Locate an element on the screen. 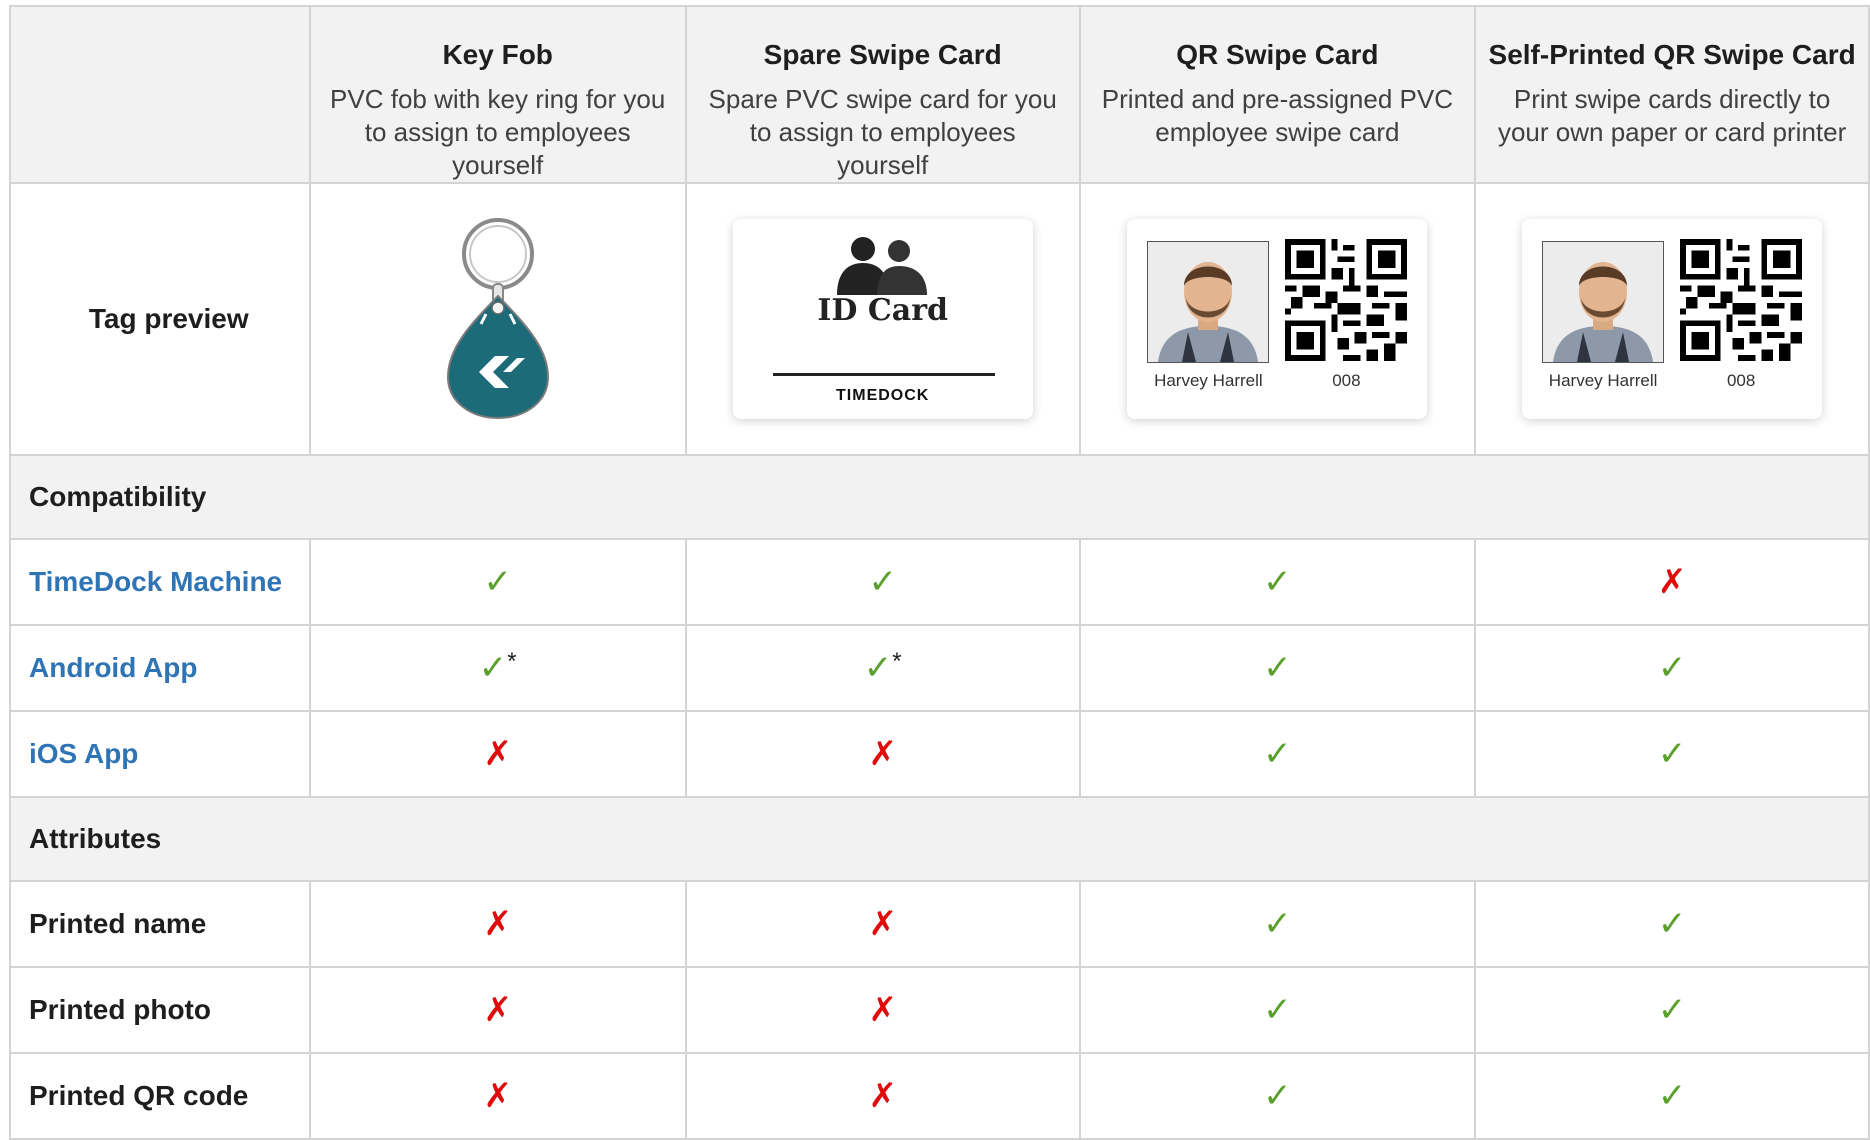 This screenshot has width=1870, height=1140. qr-card-preview: Harvey Harrell 008 is located at coordinates (1277, 319).